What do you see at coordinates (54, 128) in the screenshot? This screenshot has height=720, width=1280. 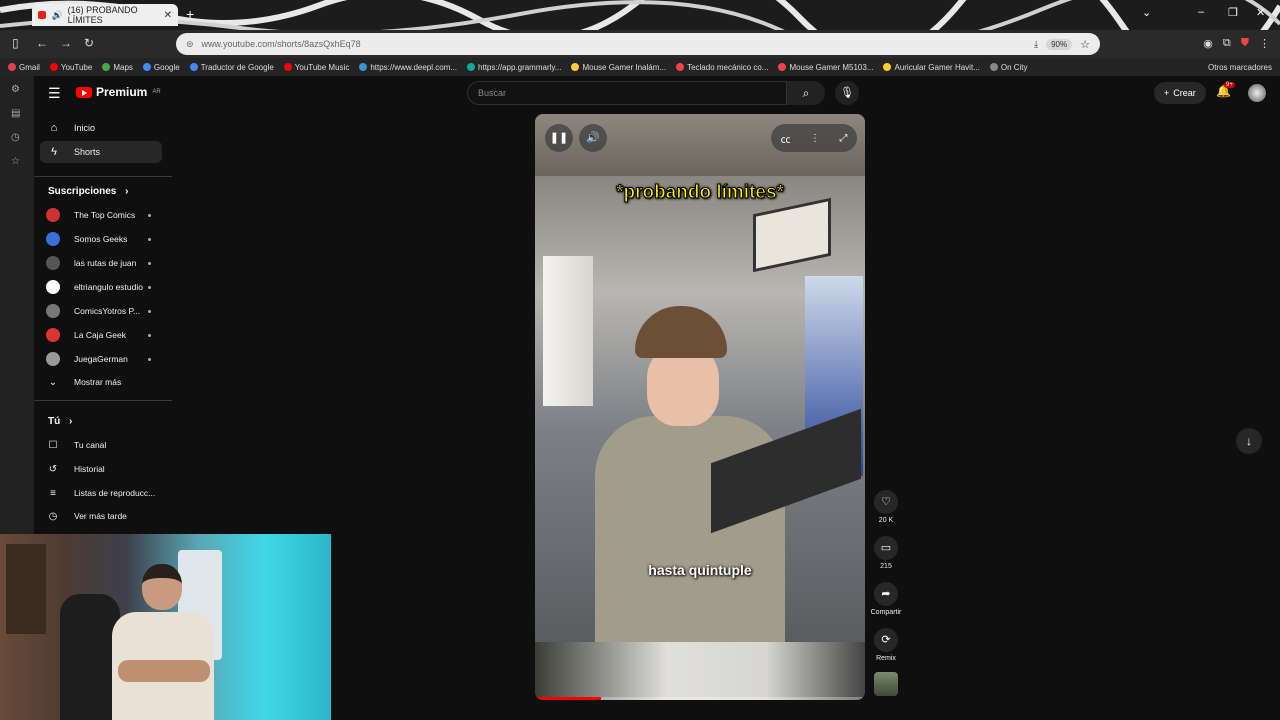 I see `home-icon: ⌂` at bounding box center [54, 128].